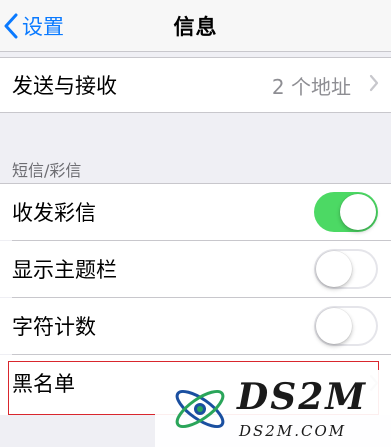 The height and width of the screenshot is (447, 391). What do you see at coordinates (302, 397) in the screenshot?
I see `watermark-brand: DS2M` at bounding box center [302, 397].